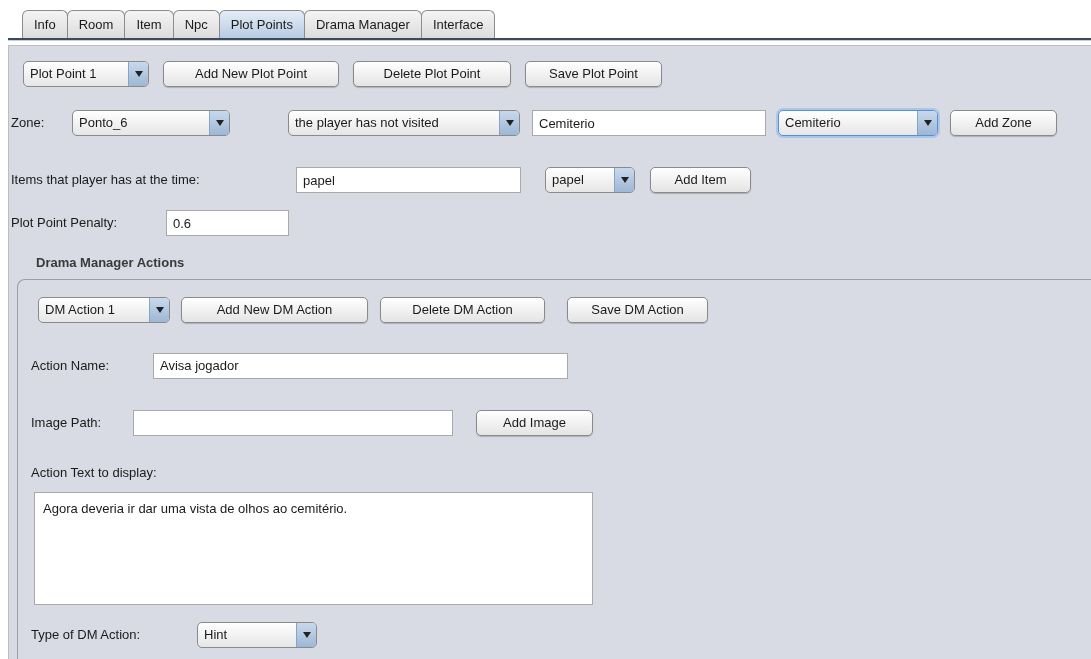  Describe the element at coordinates (106, 180) in the screenshot. I see `field-label: Items that player has at the time:` at that location.